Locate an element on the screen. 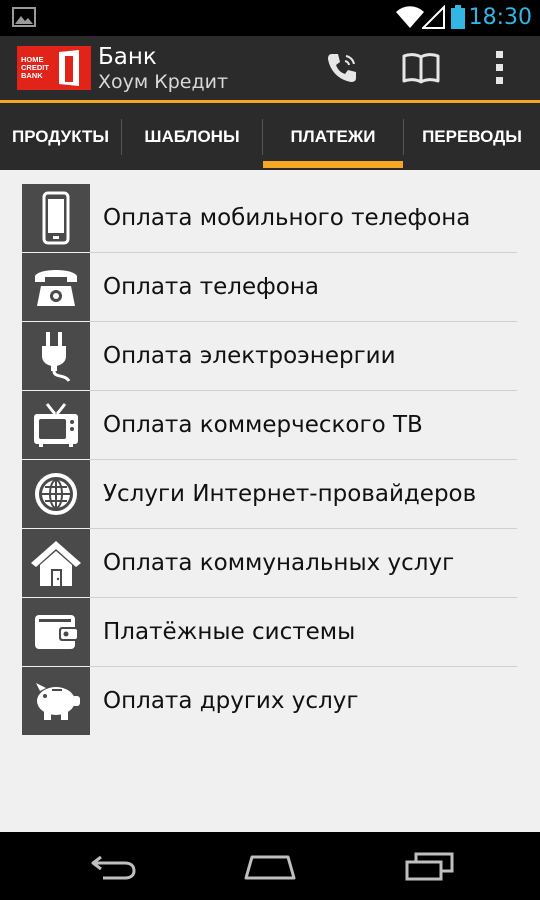  power-plug-icon is located at coordinates (56, 356).